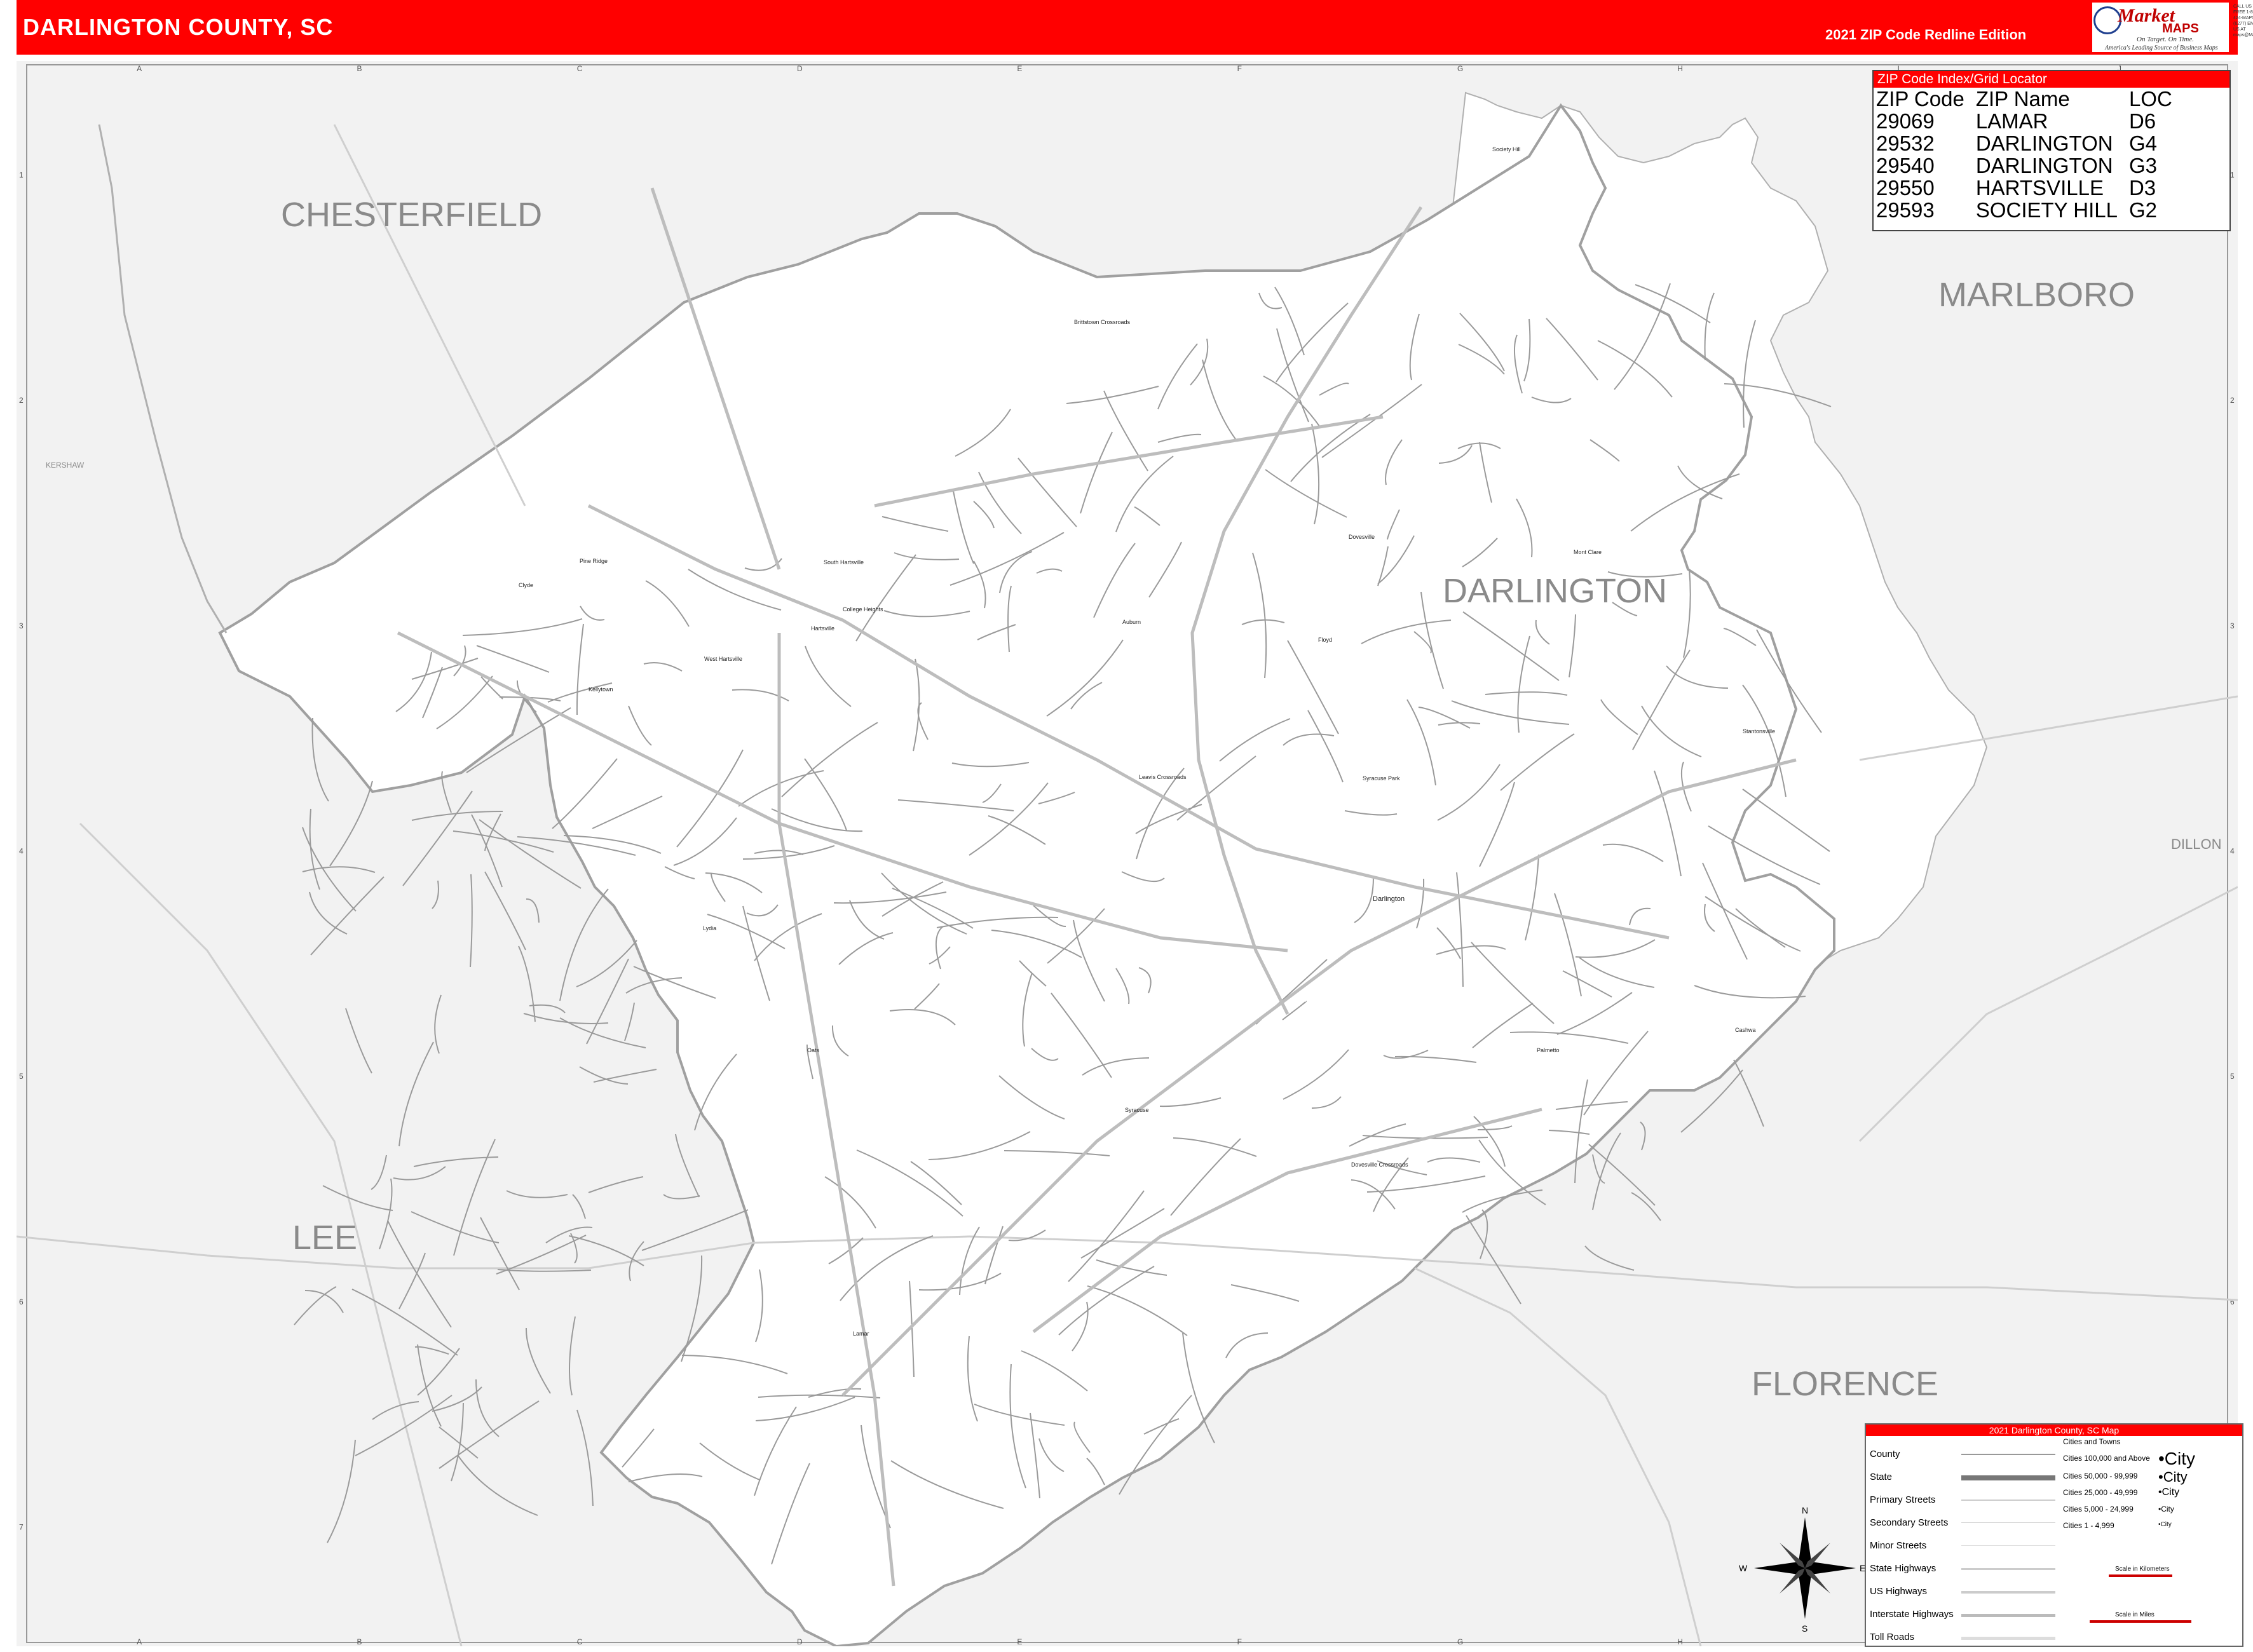  Describe the element at coordinates (1905, 188) in the screenshot. I see `zip-code: 29550` at that location.